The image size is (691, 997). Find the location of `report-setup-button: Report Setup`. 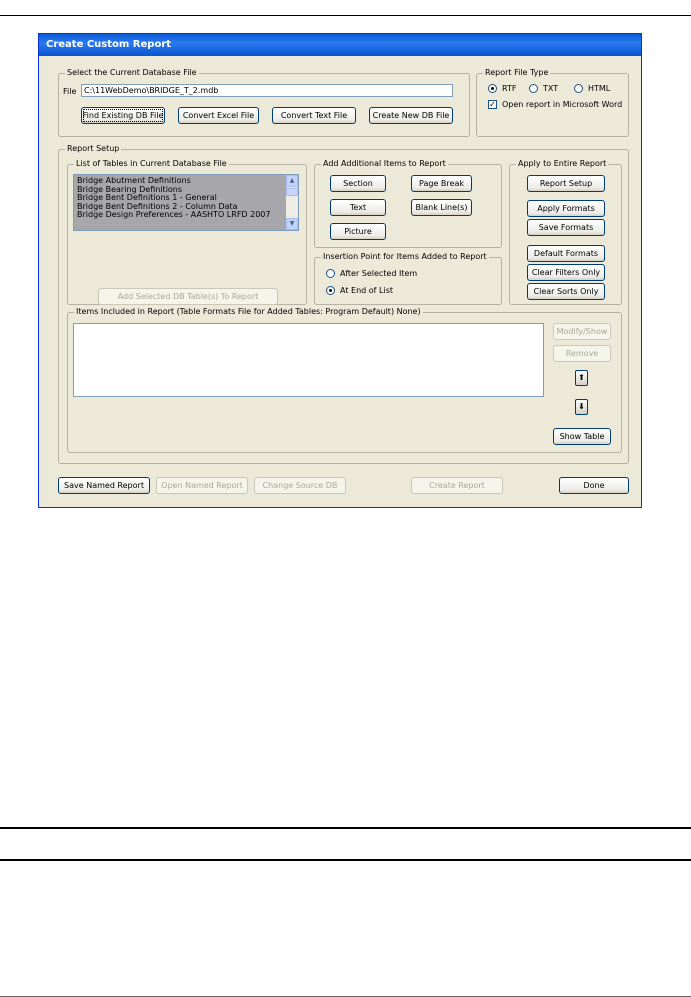

report-setup-button: Report Setup is located at coordinates (566, 183).